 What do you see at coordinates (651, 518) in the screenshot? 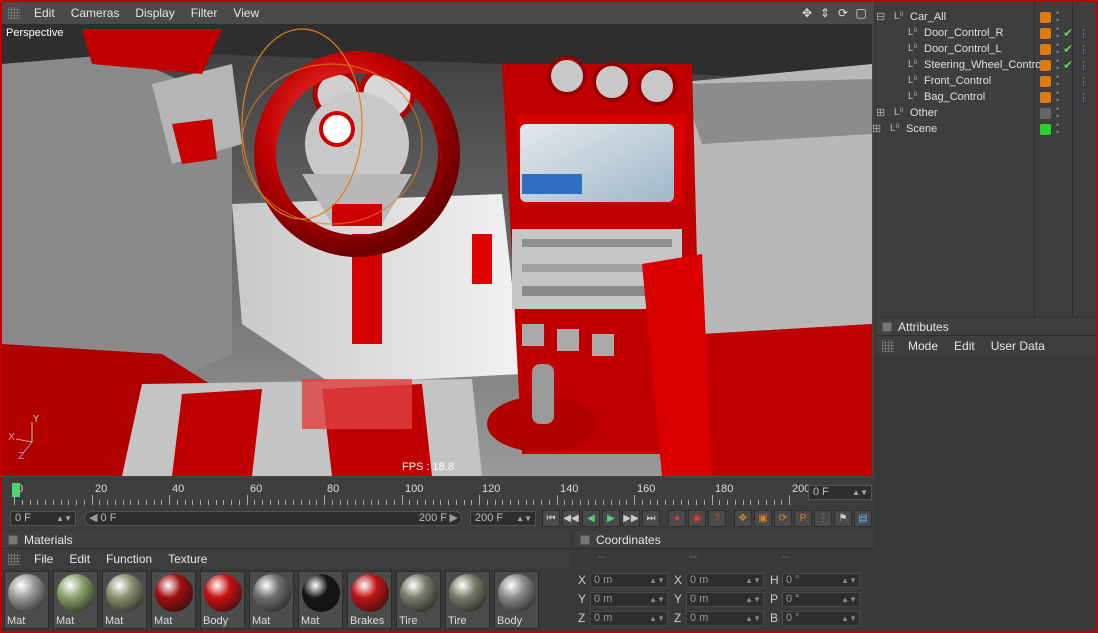
I see `goto-end-button: ⏭` at bounding box center [651, 518].